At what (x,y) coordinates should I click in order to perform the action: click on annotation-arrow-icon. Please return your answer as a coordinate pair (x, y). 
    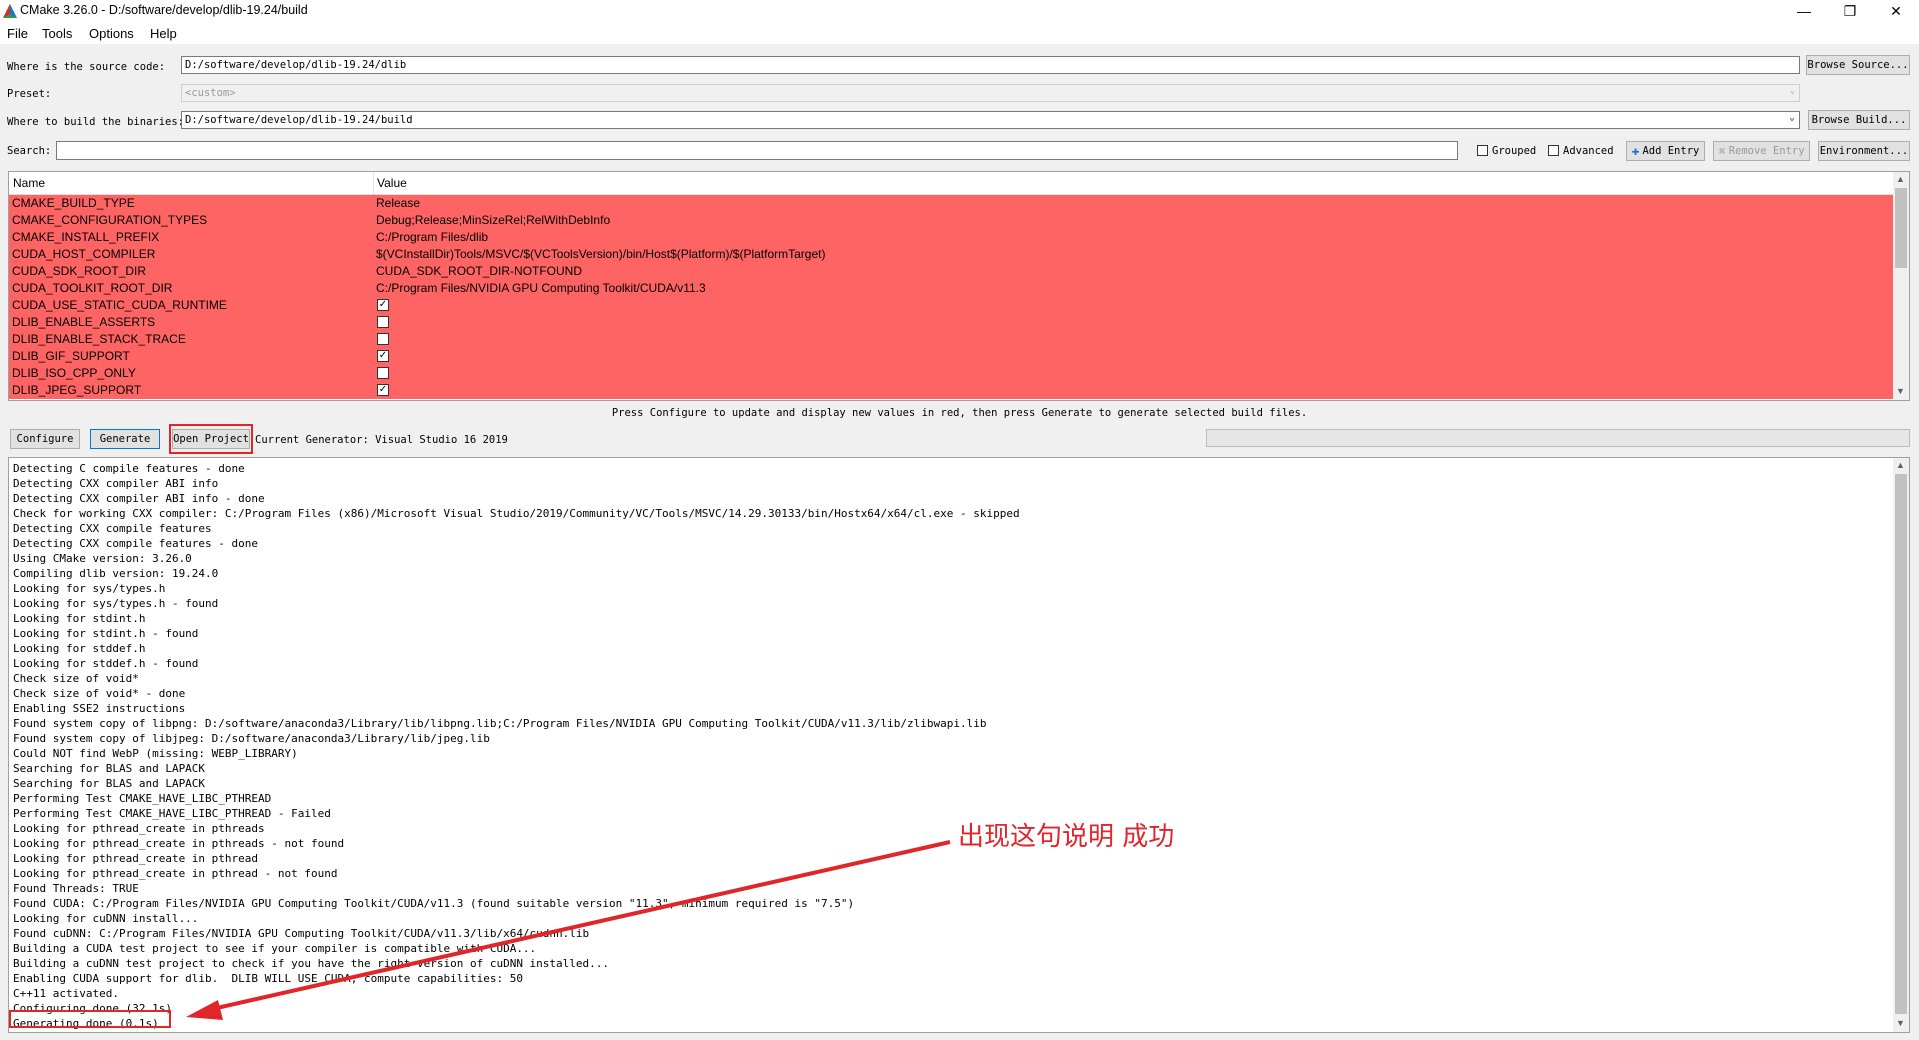
    Looking at the image, I should click on (568, 930).